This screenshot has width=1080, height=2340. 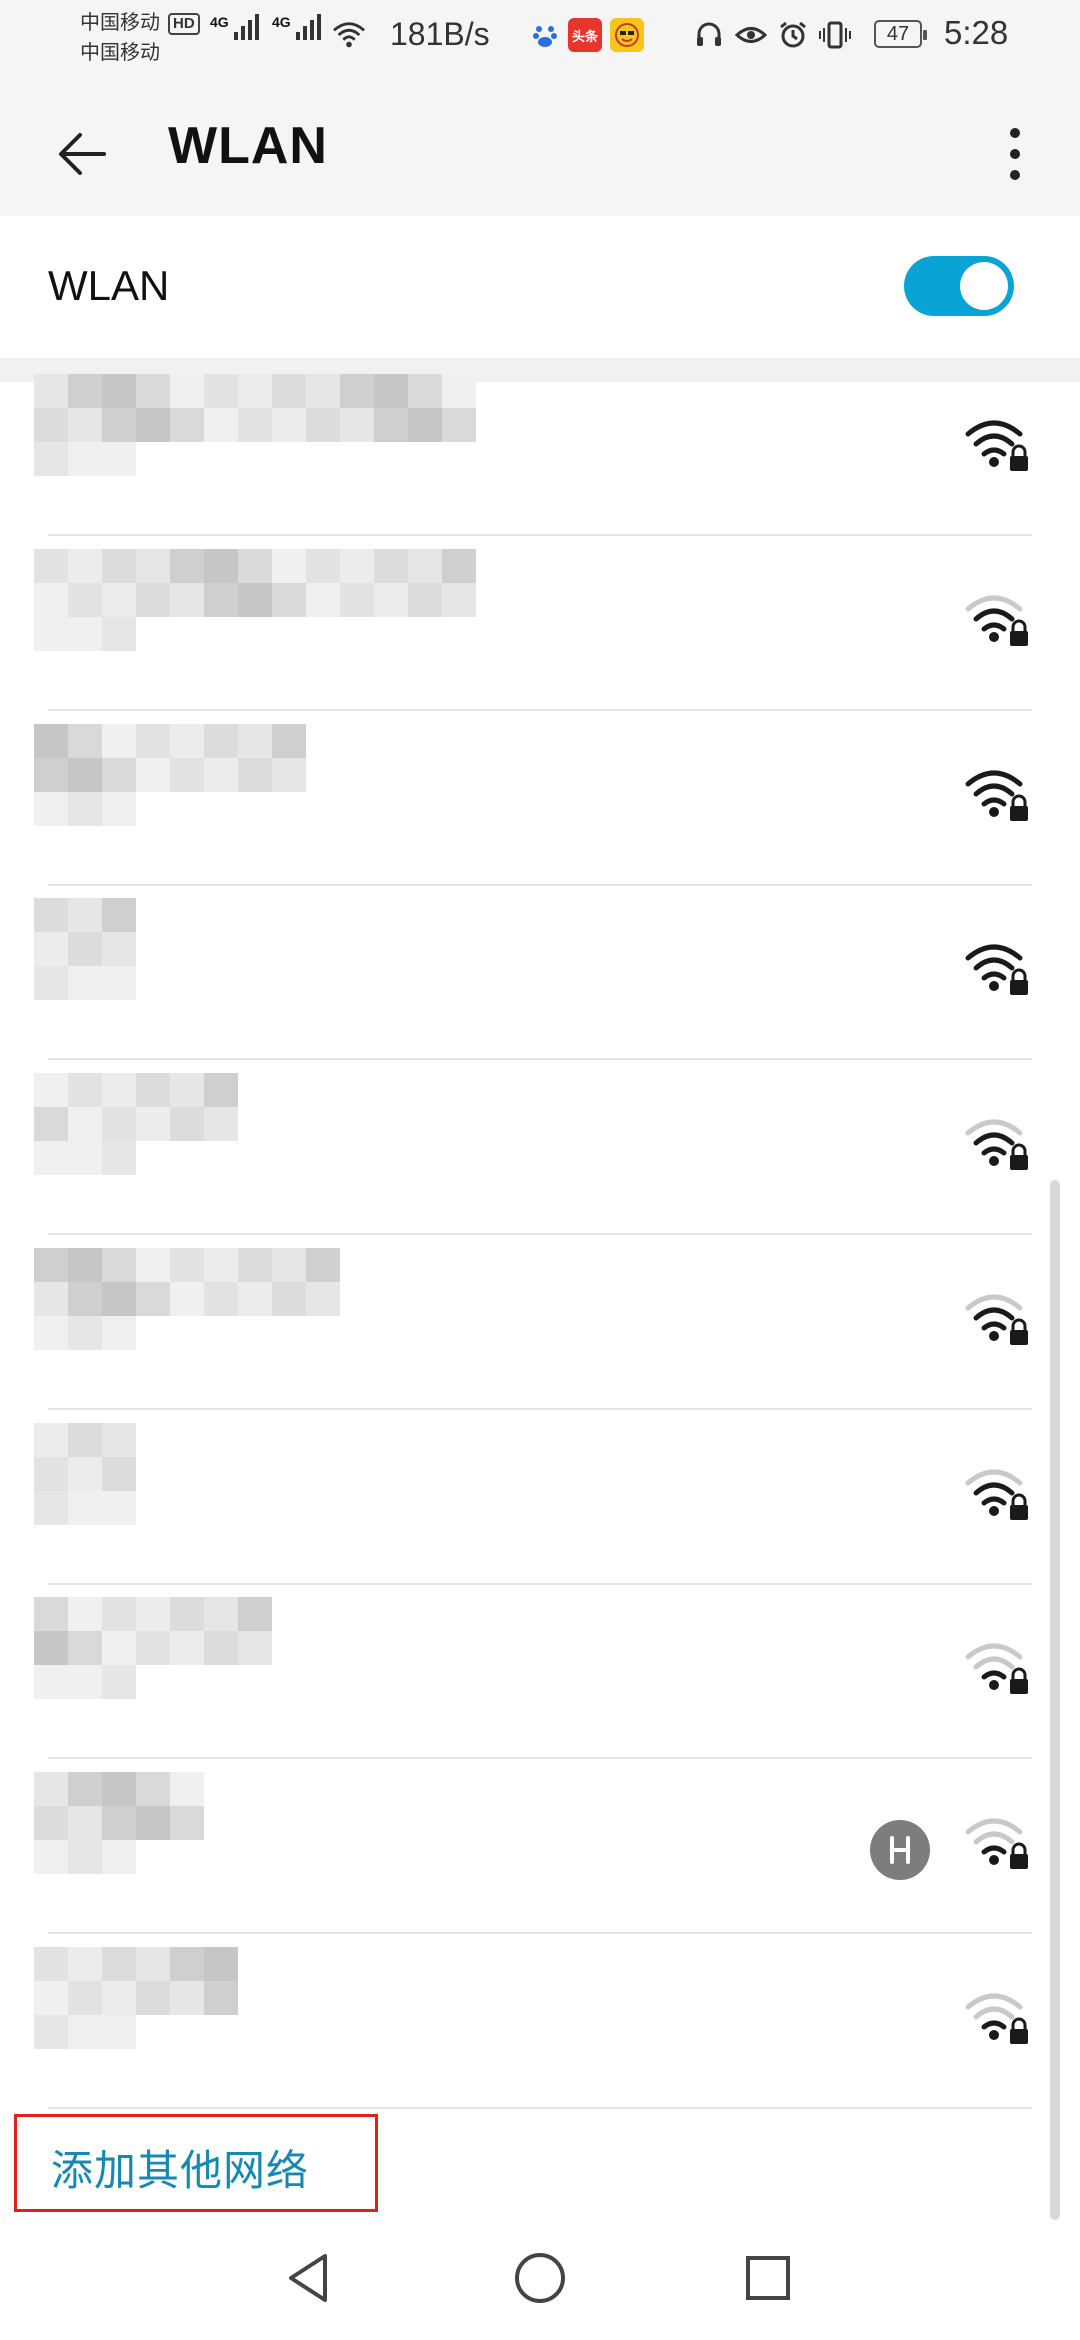 What do you see at coordinates (180, 2170) in the screenshot?
I see `add-other-network-label: 添加其他网络` at bounding box center [180, 2170].